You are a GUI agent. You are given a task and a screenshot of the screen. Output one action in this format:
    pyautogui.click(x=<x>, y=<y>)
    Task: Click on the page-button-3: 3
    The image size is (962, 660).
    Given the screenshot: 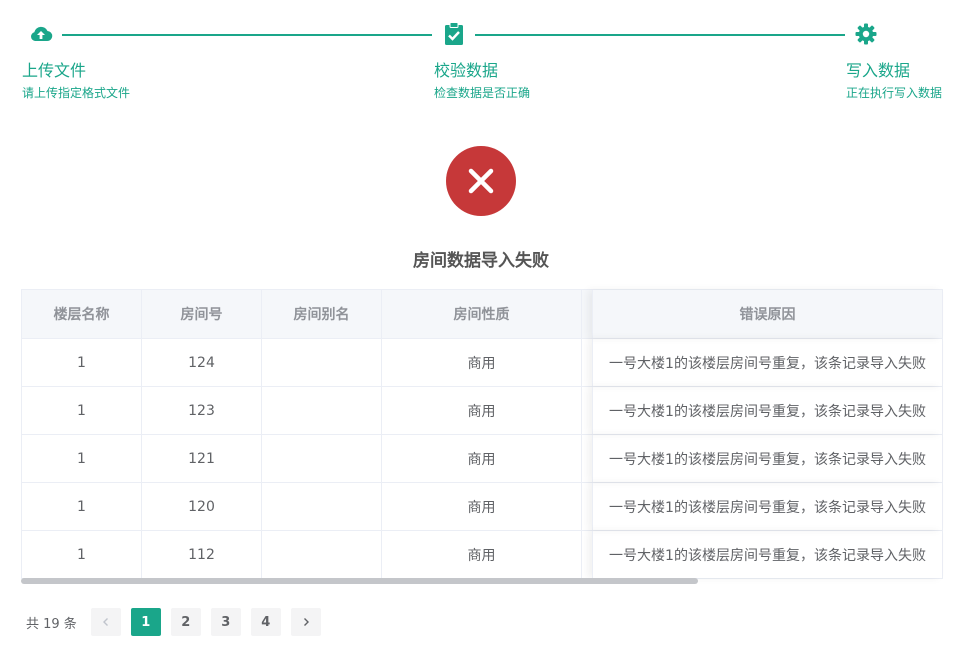 What is the action you would take?
    pyautogui.click(x=225, y=622)
    